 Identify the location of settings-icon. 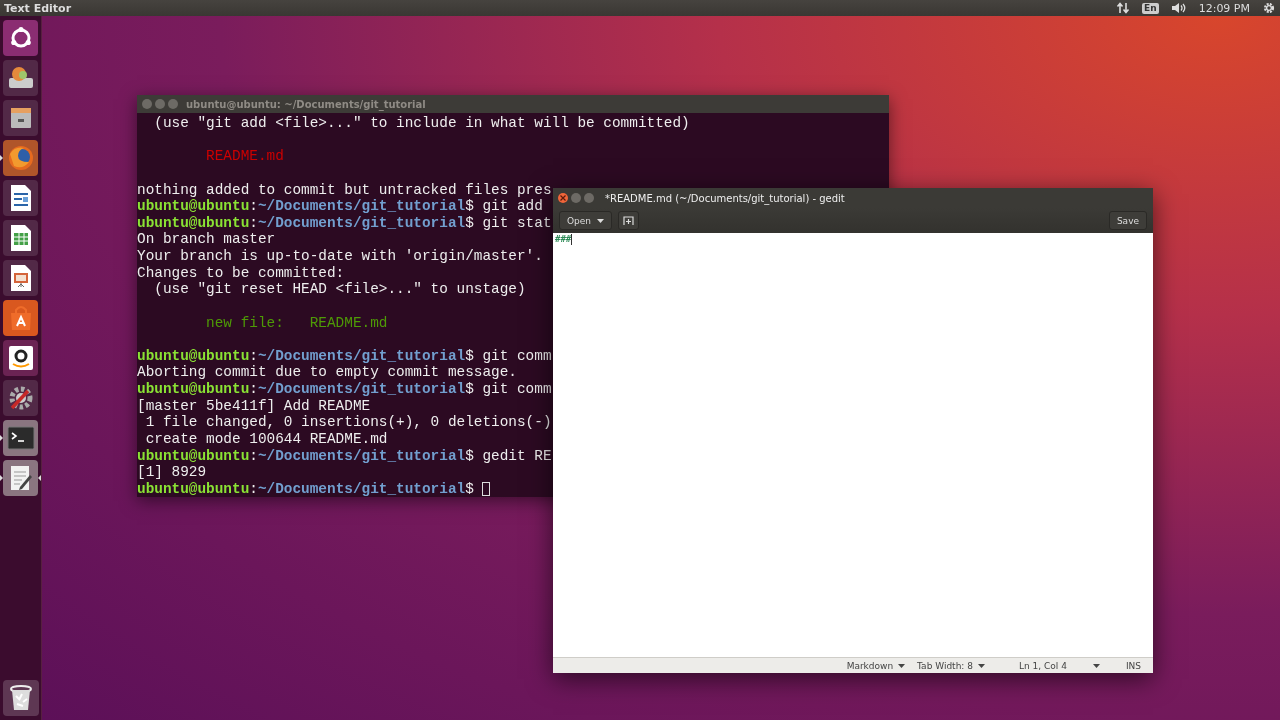
(1269, 8).